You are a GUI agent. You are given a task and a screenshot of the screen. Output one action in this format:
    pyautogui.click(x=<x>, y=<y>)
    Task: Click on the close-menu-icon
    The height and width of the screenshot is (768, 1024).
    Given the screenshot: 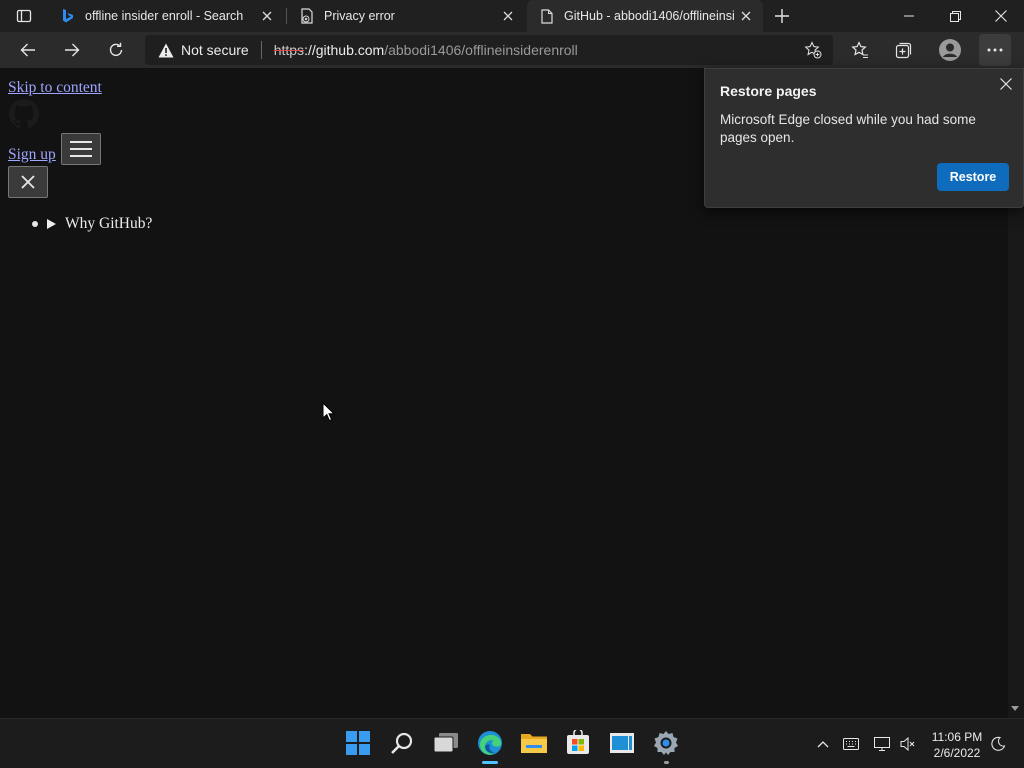 What is the action you would take?
    pyautogui.click(x=28, y=182)
    